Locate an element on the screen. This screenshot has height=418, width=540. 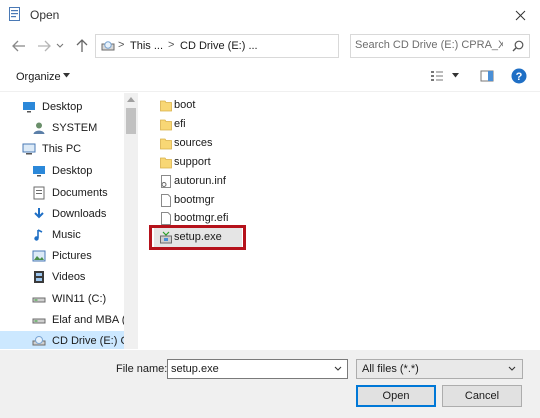
user-icon is located at coordinates (39, 128).